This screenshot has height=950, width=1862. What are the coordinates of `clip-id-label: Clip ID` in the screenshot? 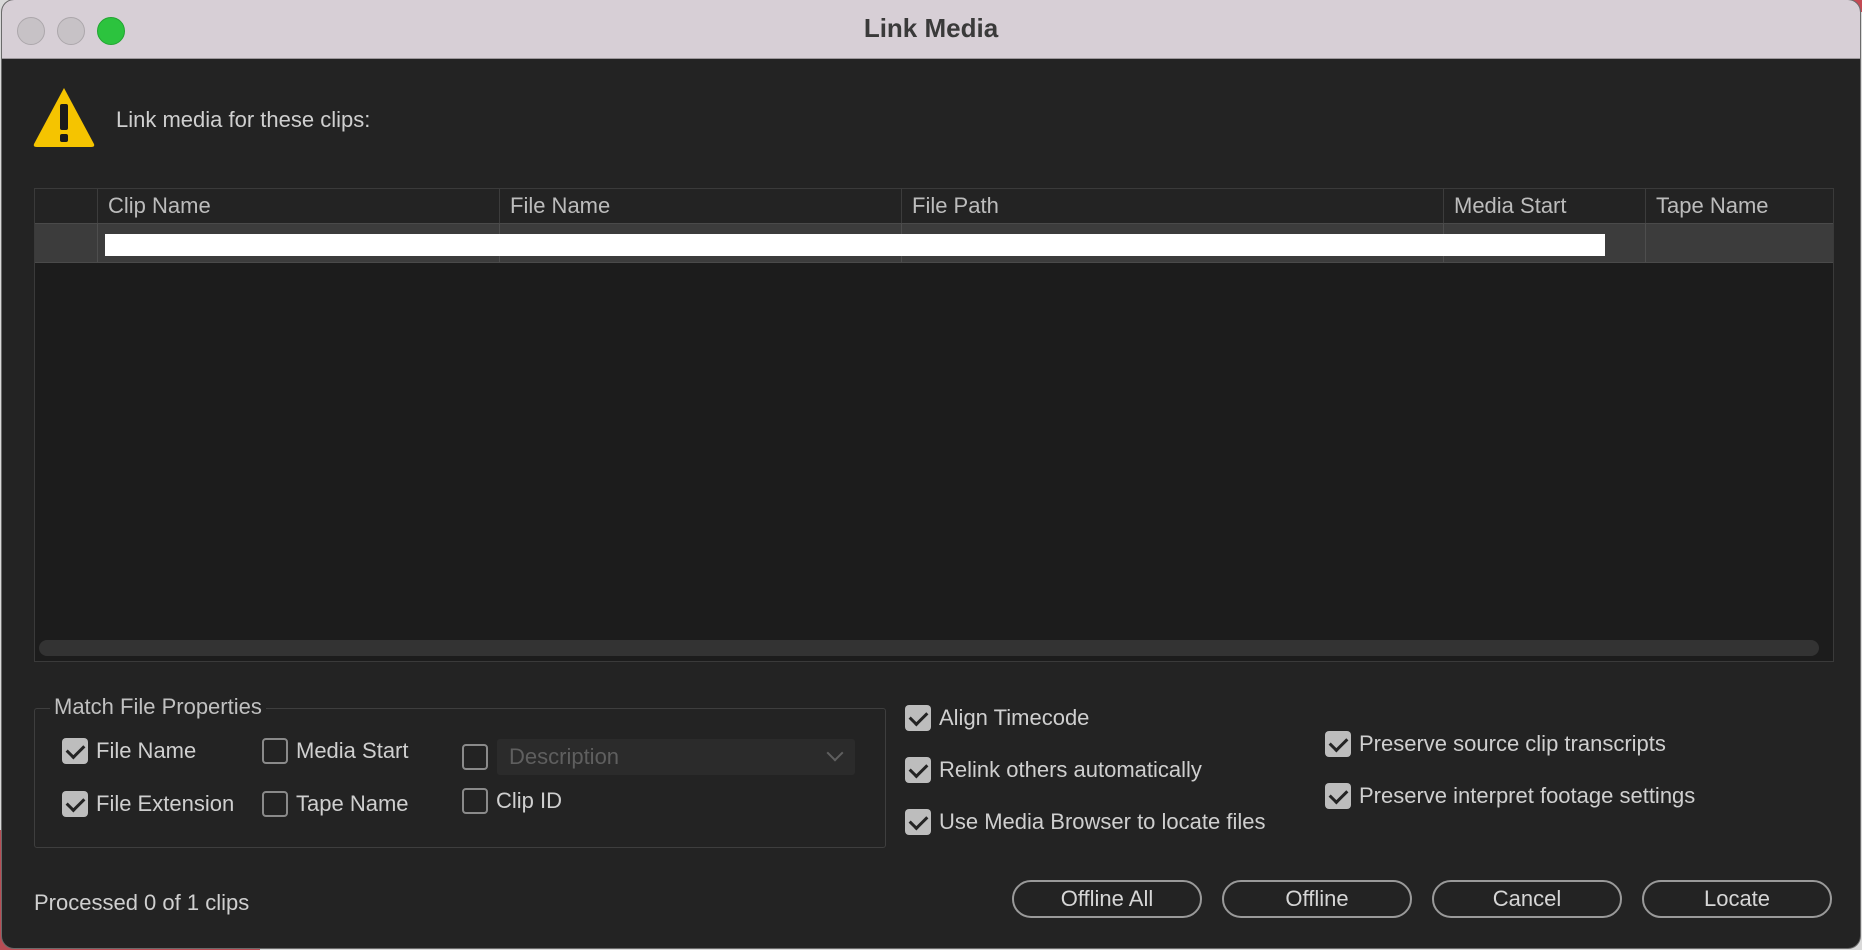 It's located at (529, 800).